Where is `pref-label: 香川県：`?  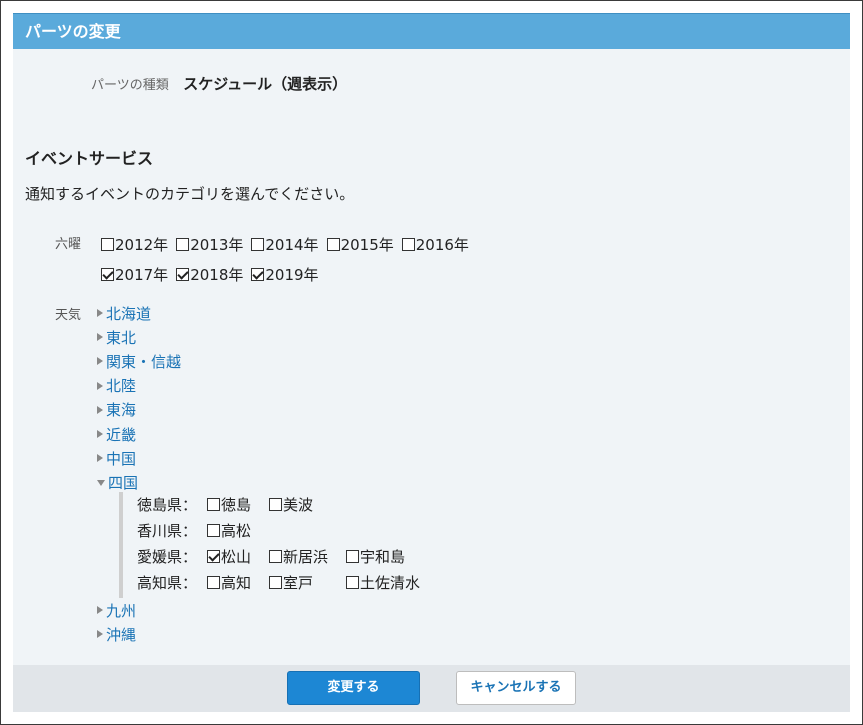
pref-label: 香川県： is located at coordinates (167, 531).